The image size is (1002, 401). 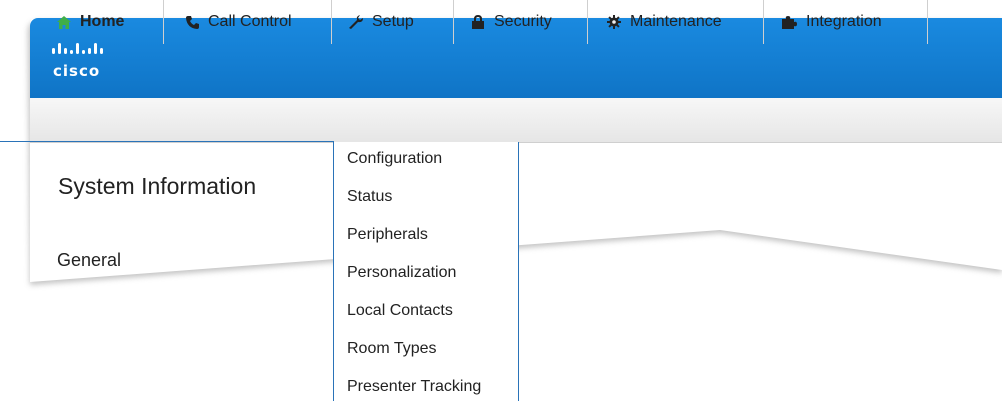 What do you see at coordinates (790, 22) in the screenshot?
I see `puzzle-icon` at bounding box center [790, 22].